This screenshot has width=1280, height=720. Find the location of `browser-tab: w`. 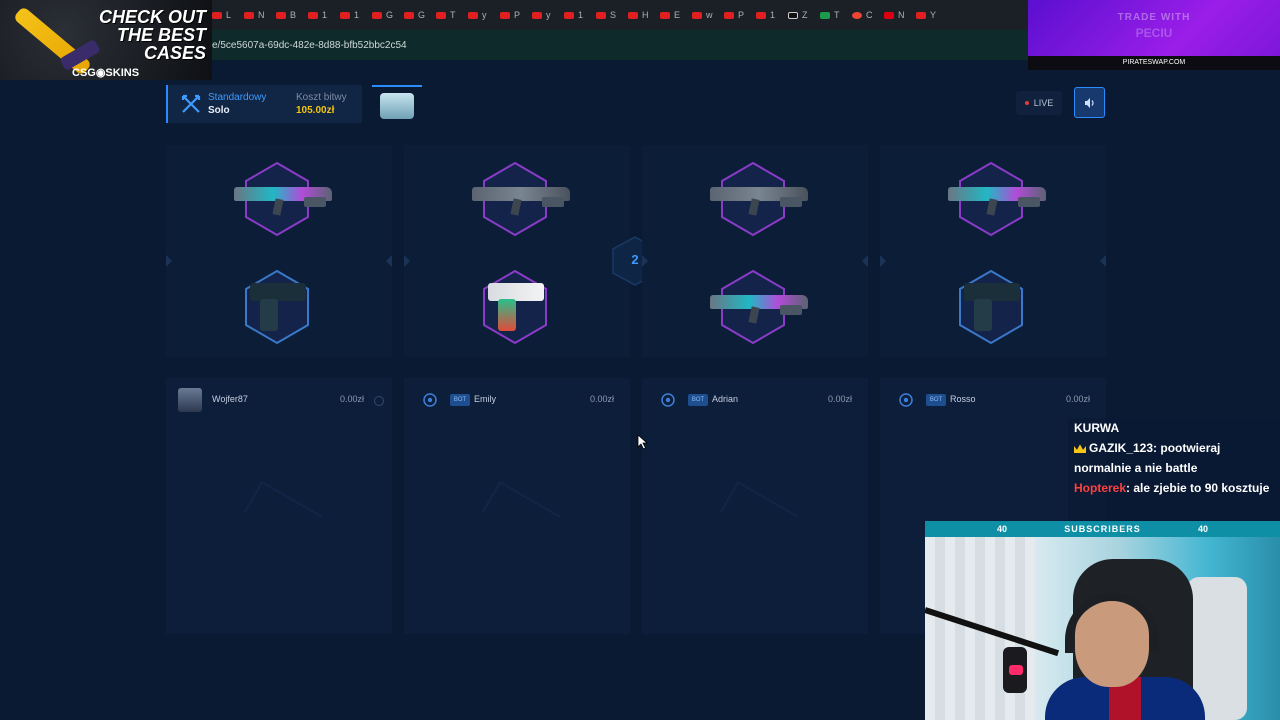

browser-tab: w is located at coordinates (705, 15).